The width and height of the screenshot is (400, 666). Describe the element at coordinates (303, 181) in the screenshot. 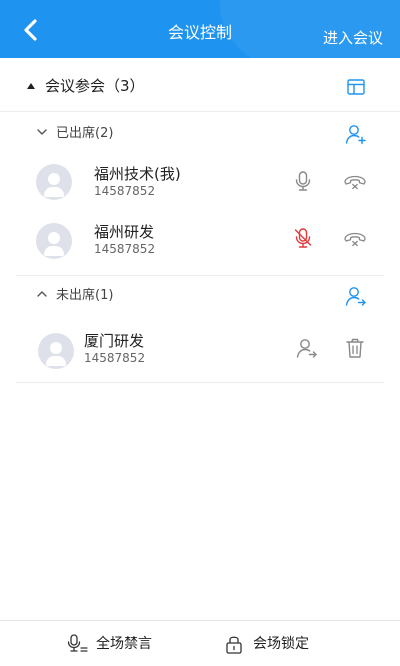

I see `microphone-icon` at that location.